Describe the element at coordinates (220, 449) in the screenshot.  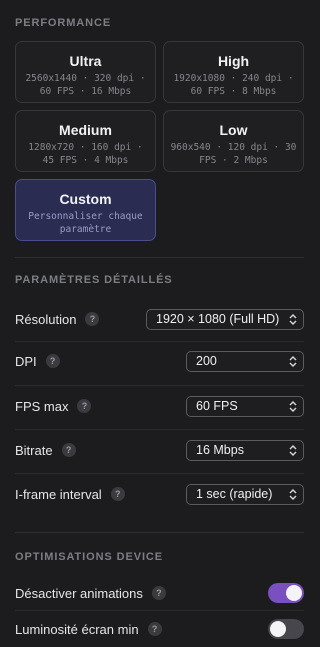
I see `bitrate-value: 16 Mbps` at that location.